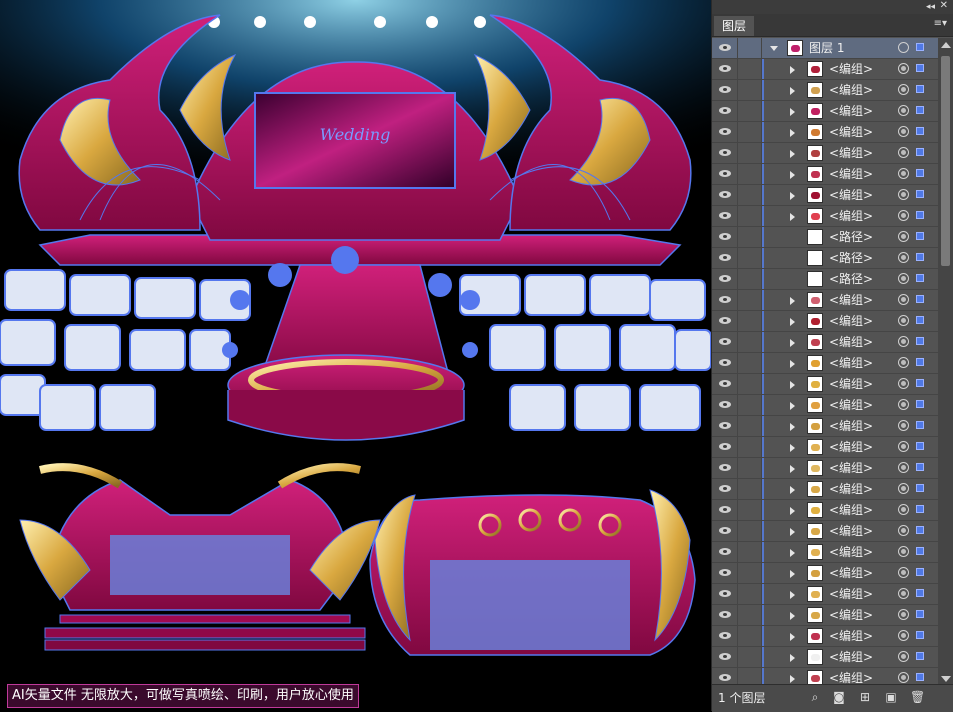 This screenshot has height=712, width=953. Describe the element at coordinates (917, 697) in the screenshot. I see `delete-icon: 🗑` at that location.